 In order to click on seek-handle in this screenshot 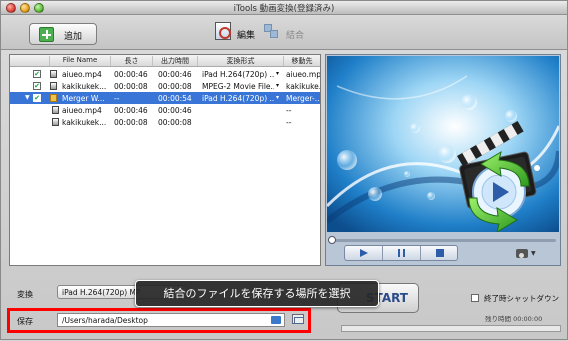, I will do `click(332, 240)`.